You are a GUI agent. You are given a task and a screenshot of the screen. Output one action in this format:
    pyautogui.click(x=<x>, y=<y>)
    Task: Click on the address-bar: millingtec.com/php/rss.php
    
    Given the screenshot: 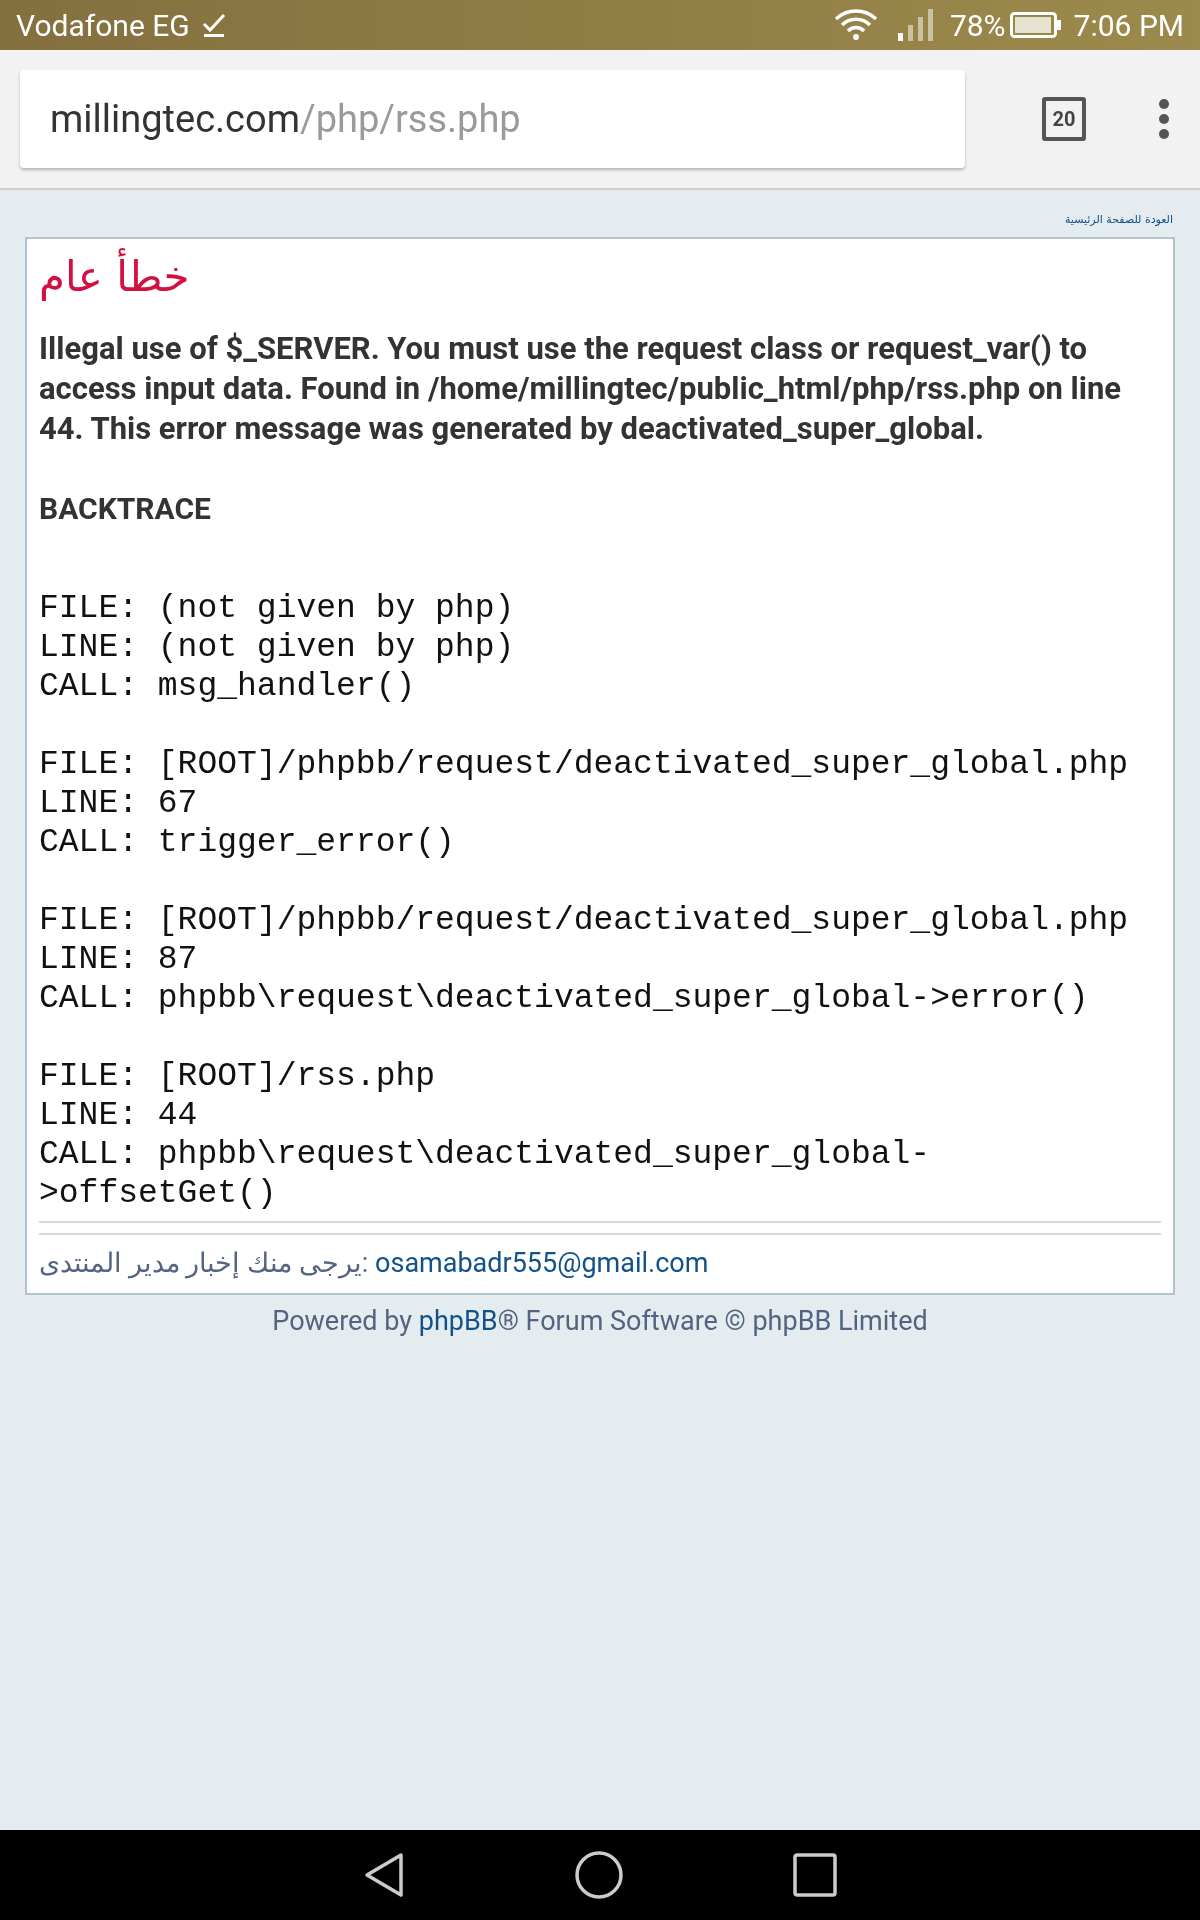 What is the action you would take?
    pyautogui.click(x=492, y=119)
    